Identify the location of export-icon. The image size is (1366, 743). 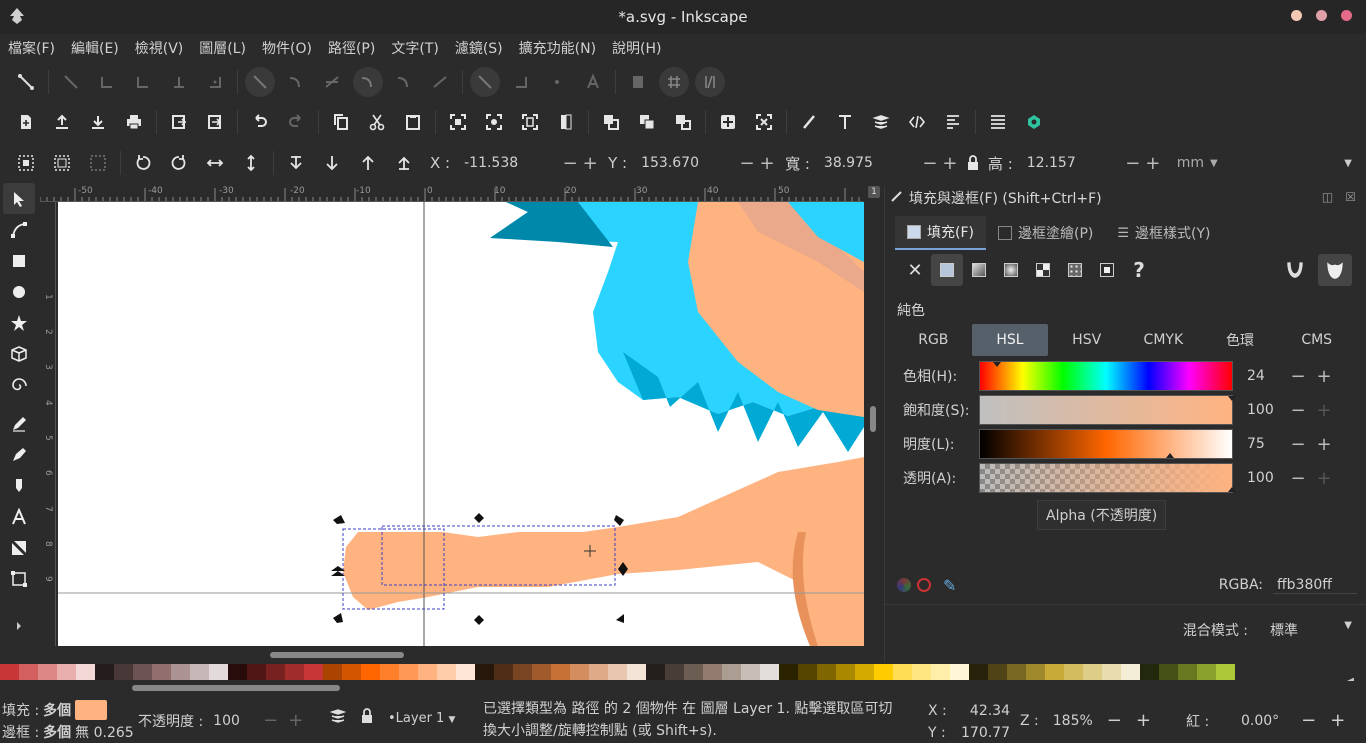
(215, 122).